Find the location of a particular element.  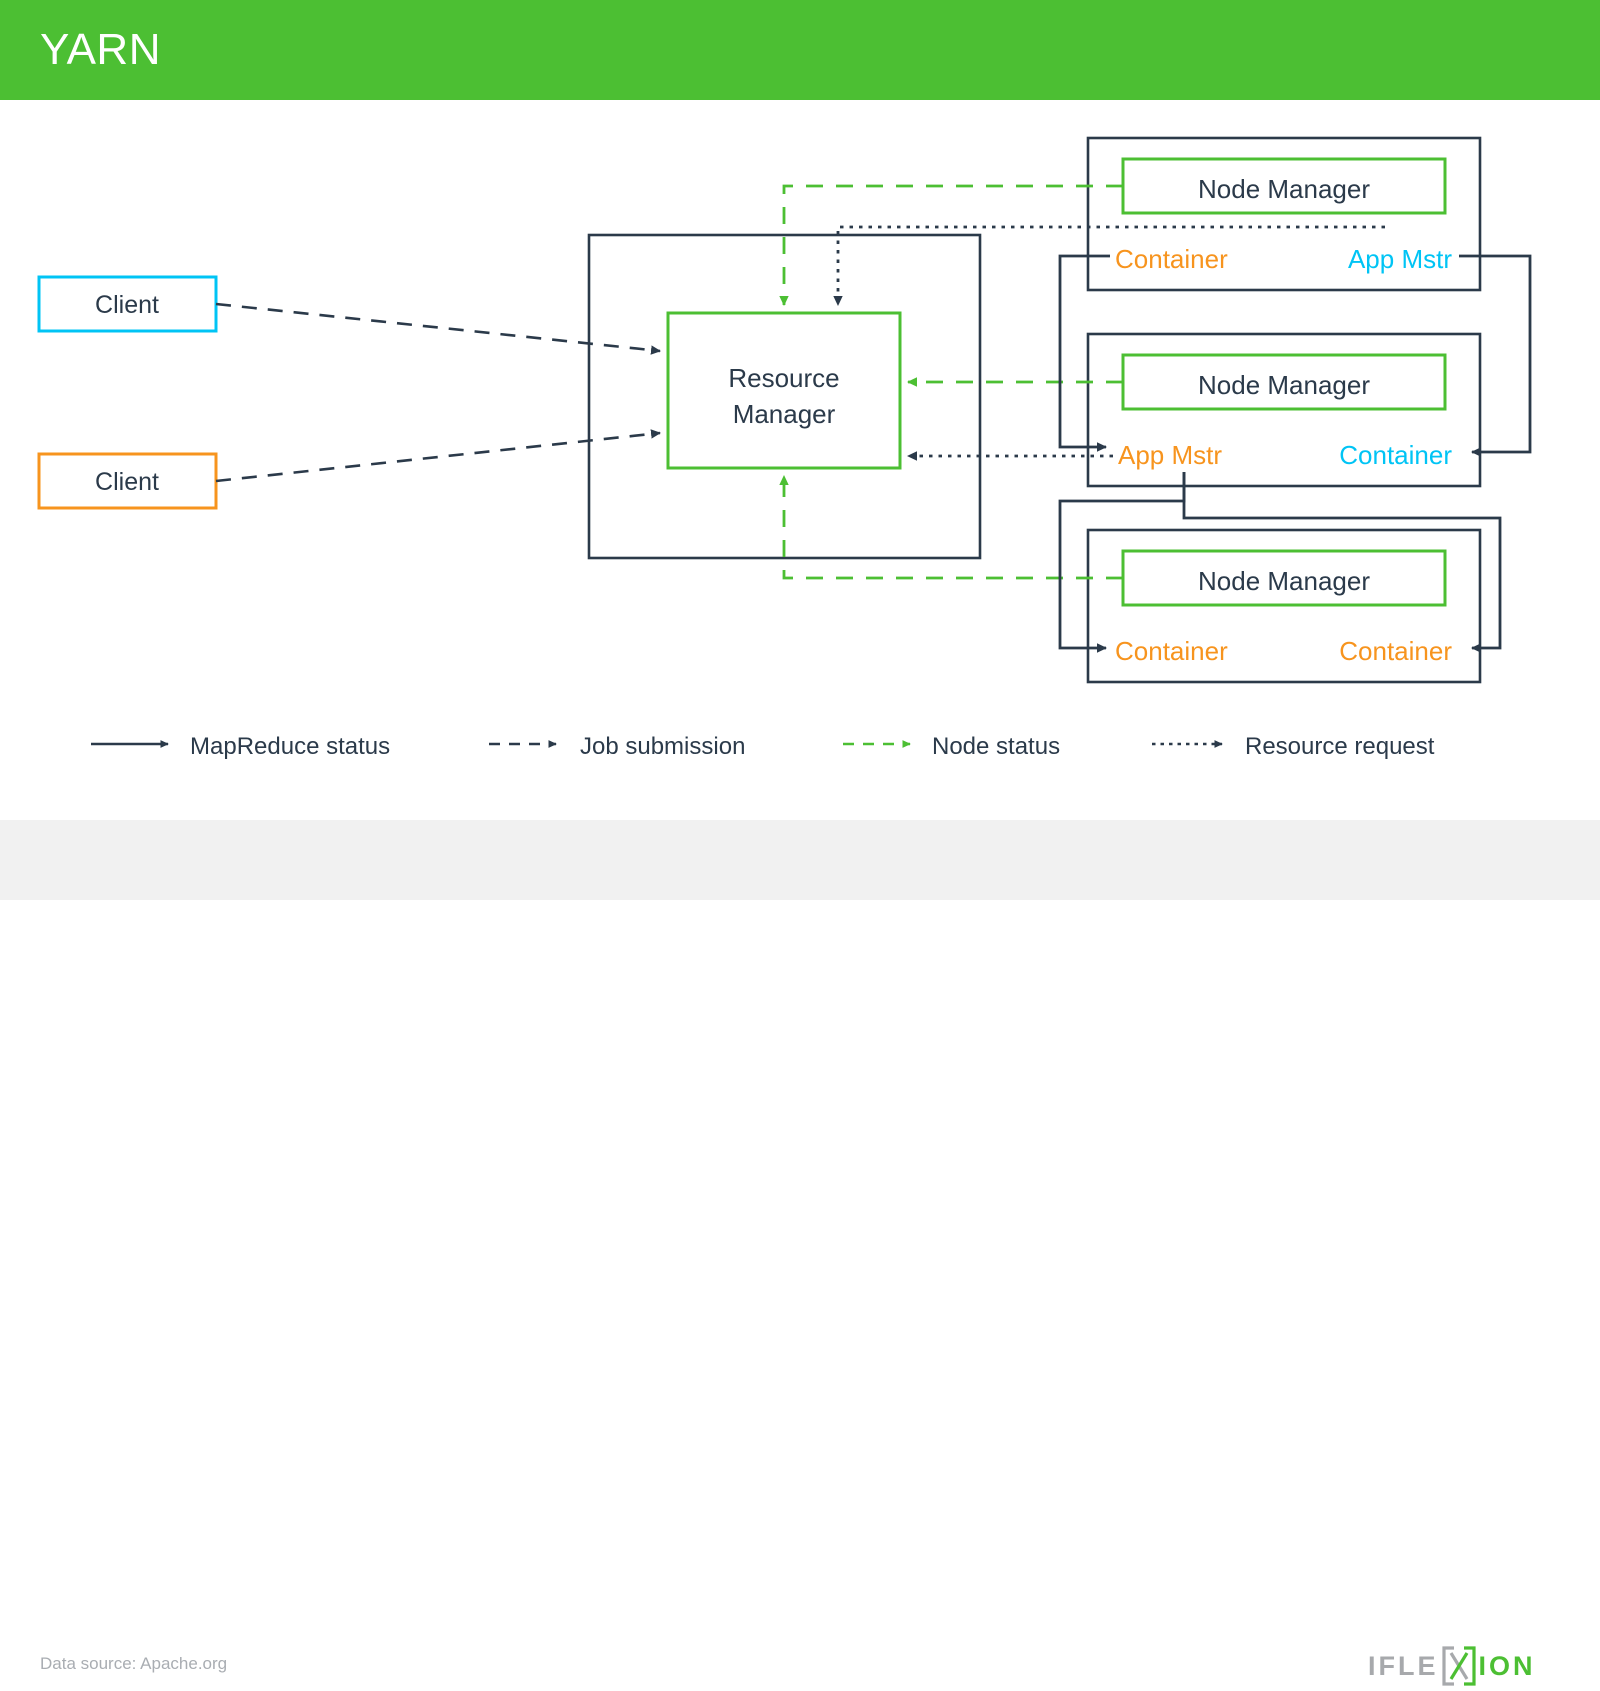

node-manager-title-2: Node Manager is located at coordinates (1284, 385).